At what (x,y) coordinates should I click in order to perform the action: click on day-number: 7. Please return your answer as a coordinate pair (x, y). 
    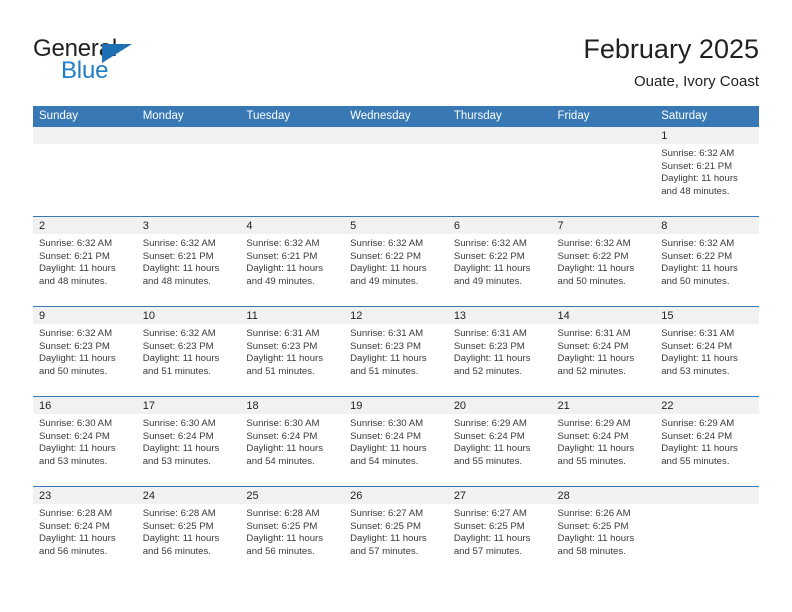
    Looking at the image, I should click on (603, 225).